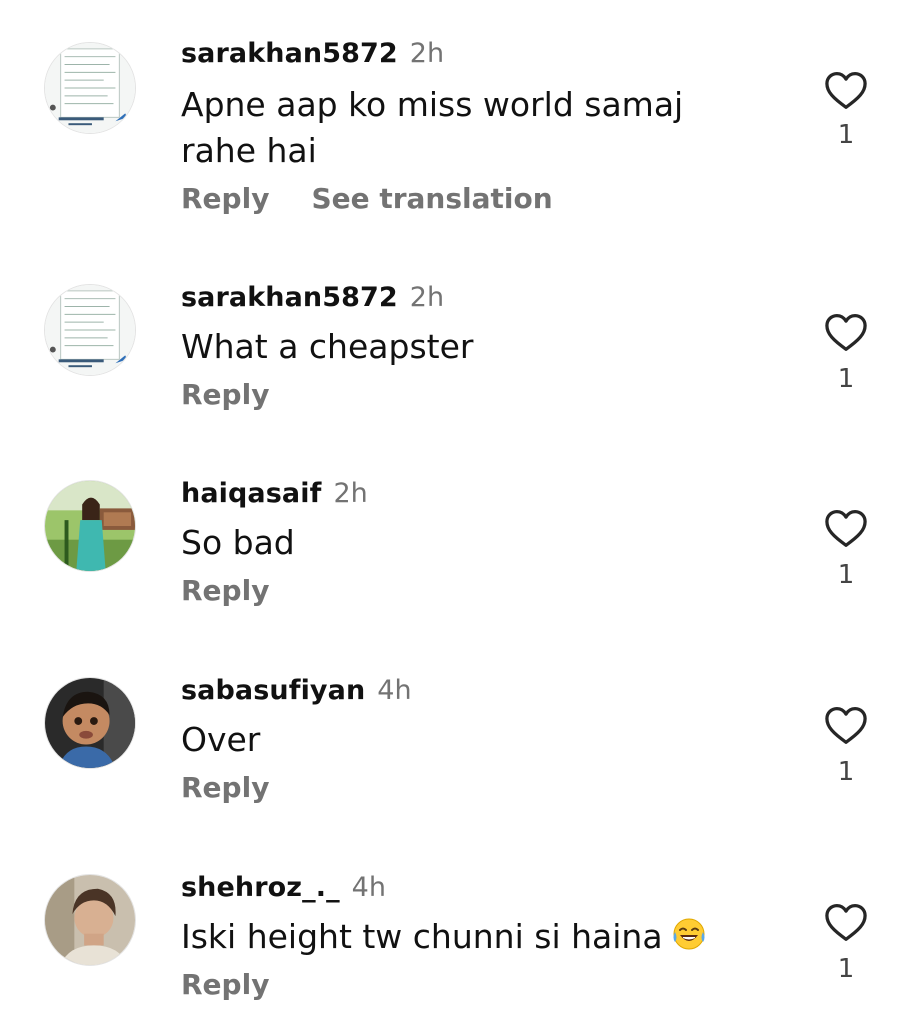 This screenshot has width=917, height=1024. I want to click on comment-text: What a cheapster, so click(461, 347).